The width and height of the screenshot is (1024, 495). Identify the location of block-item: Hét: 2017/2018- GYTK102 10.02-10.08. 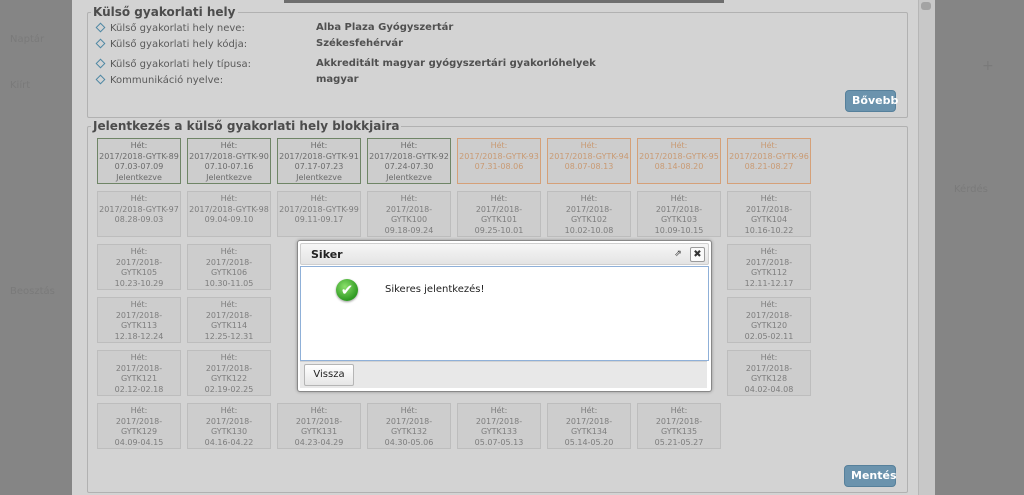
(589, 214).